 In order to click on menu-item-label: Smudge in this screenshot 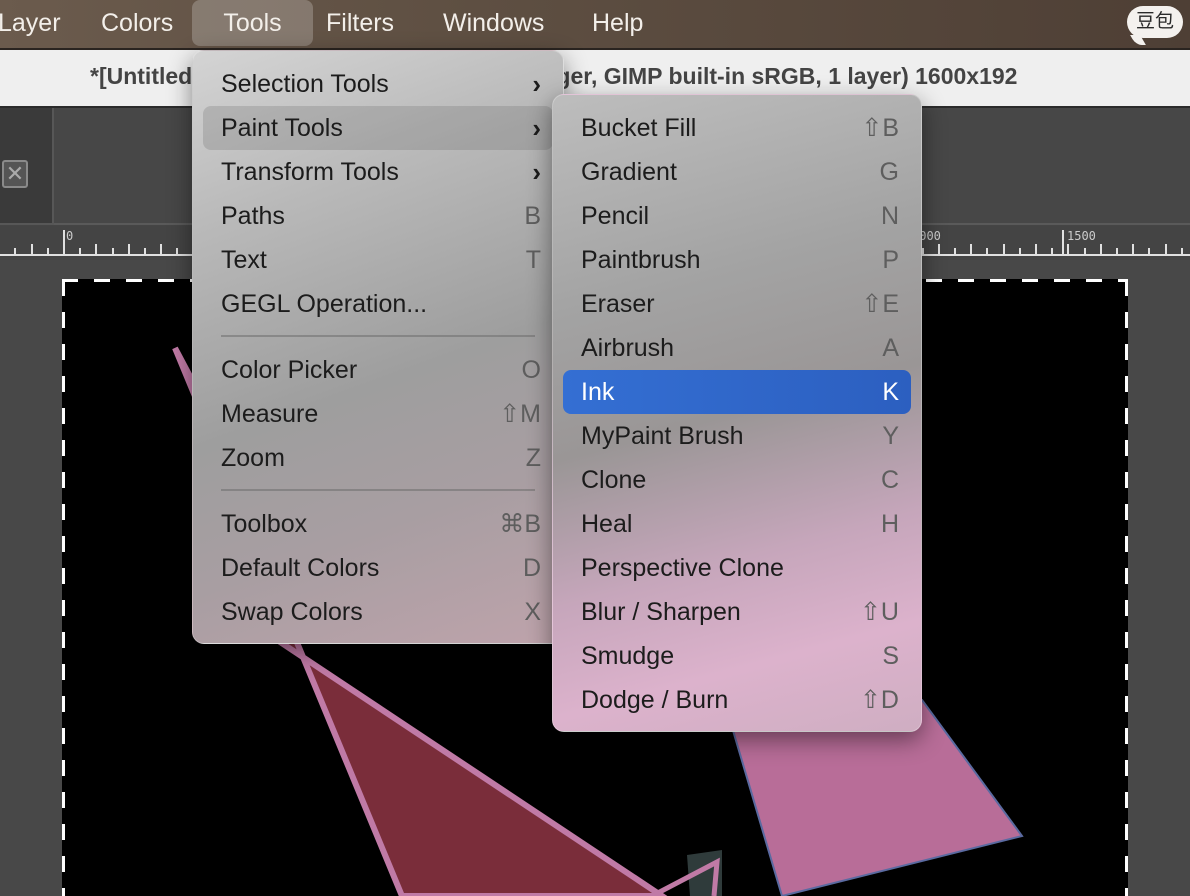, I will do `click(628, 656)`.